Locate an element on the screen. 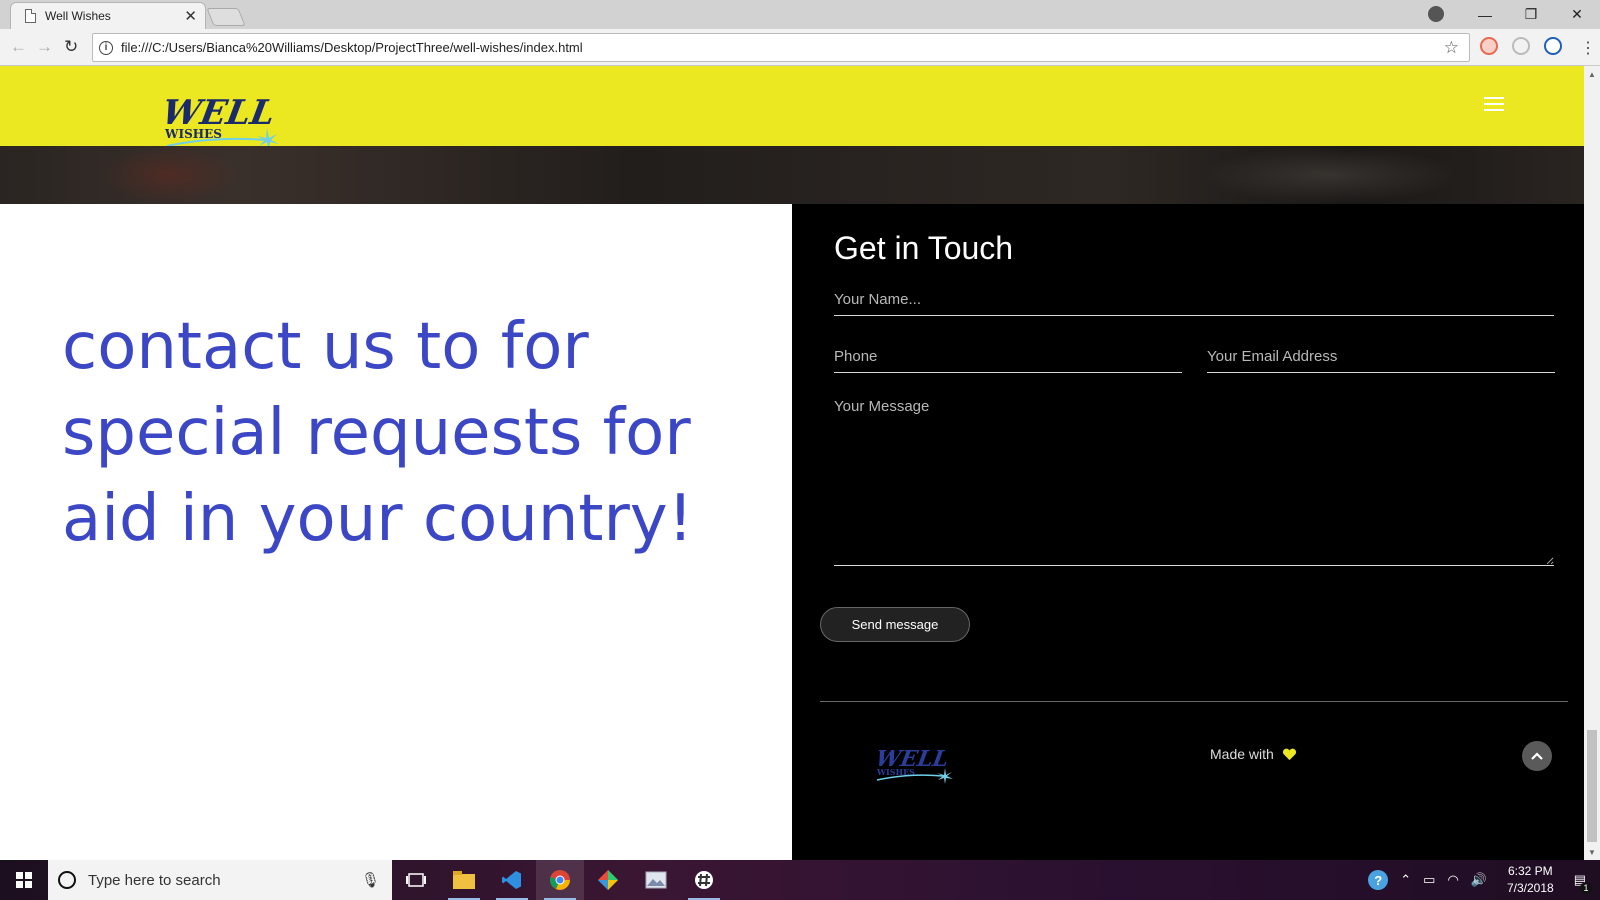  restore-button: ❐ is located at coordinates (1531, 14).